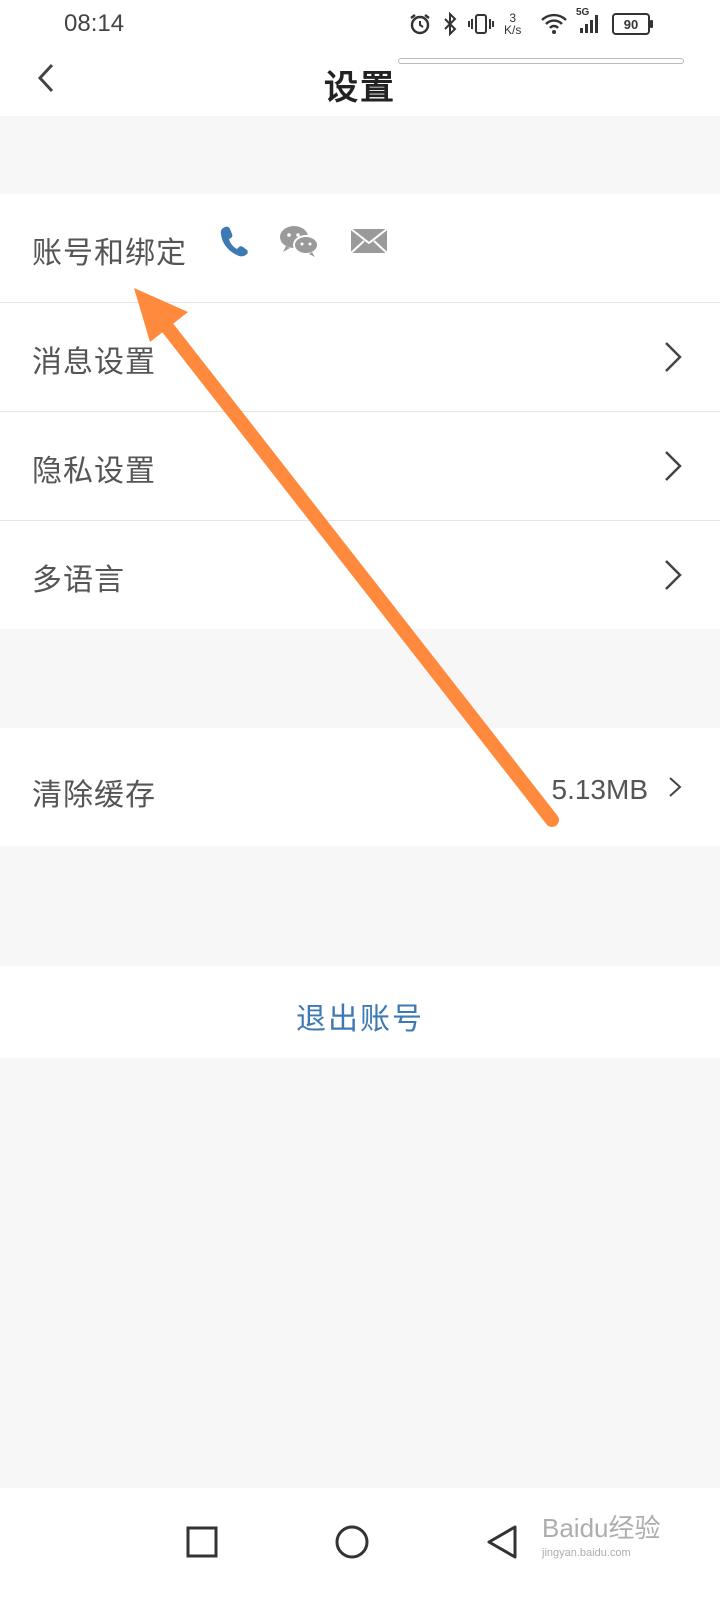 This screenshot has height=1600, width=720. I want to click on settings-item-message: 消息设置, so click(360, 357).